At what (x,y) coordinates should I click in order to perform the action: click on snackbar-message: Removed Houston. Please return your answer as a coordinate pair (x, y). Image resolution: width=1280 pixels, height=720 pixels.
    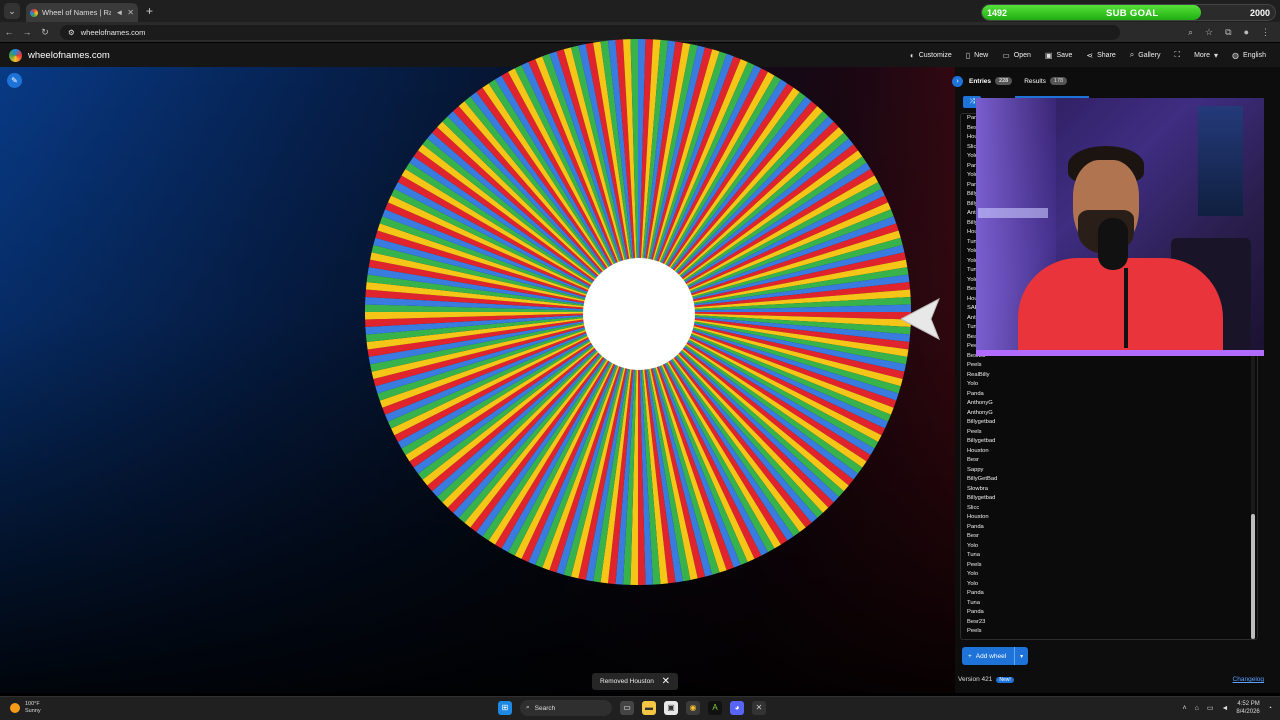
    Looking at the image, I should click on (627, 681).